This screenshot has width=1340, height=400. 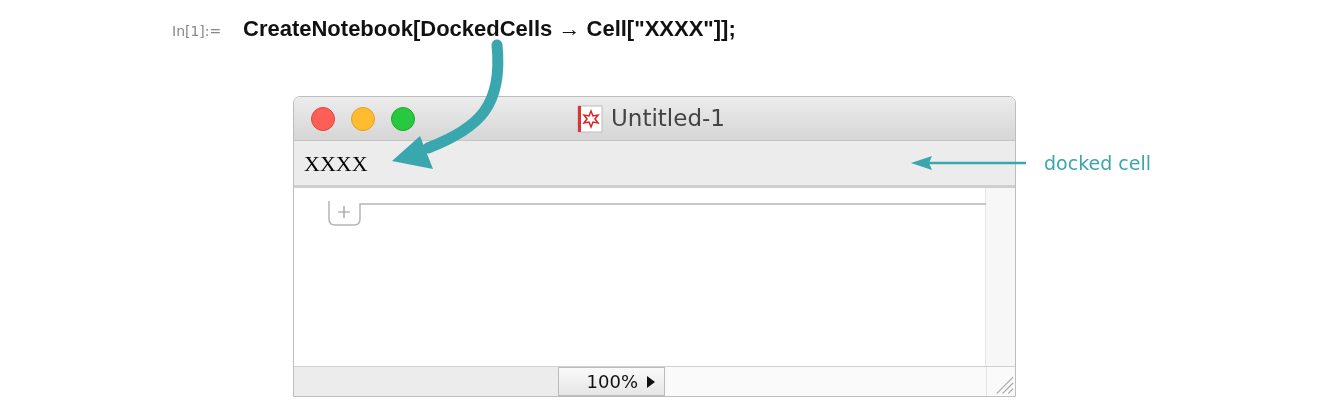 I want to click on resize-grip-icon, so click(x=1000, y=381).